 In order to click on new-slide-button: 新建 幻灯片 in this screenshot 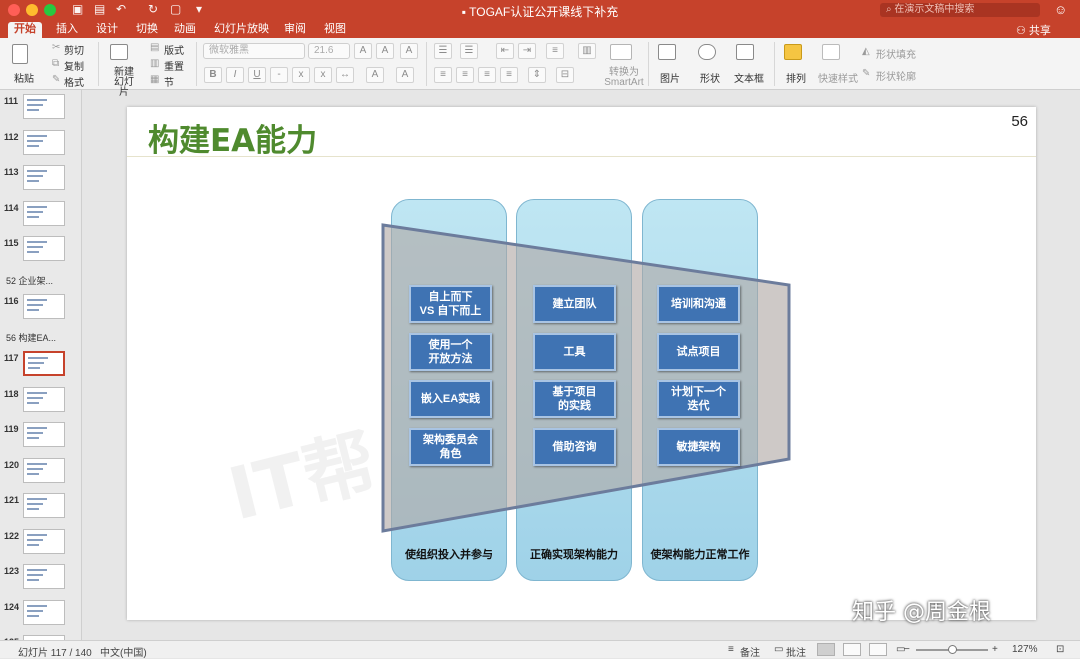, I will do `click(124, 83)`.